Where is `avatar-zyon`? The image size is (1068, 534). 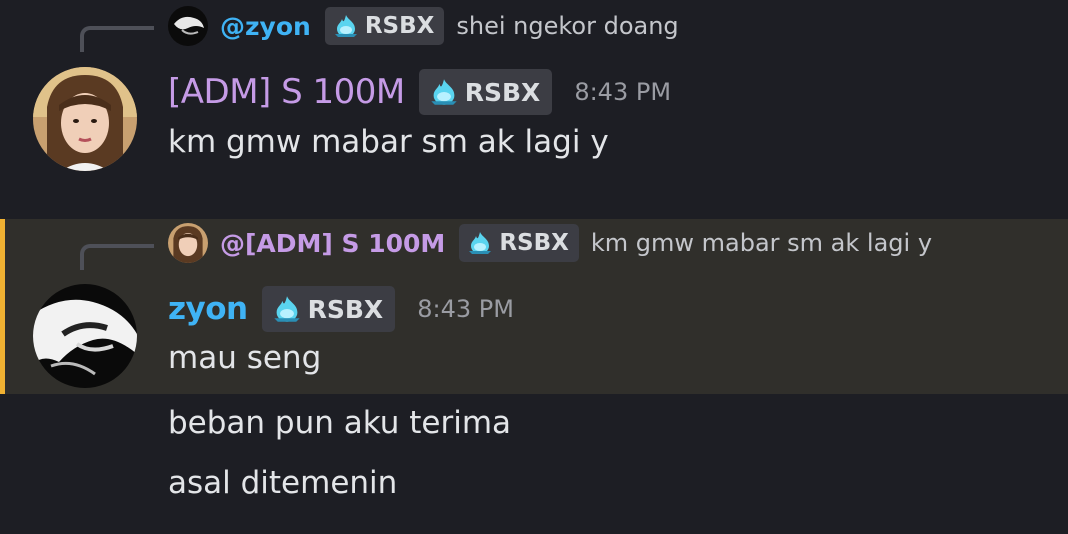
avatar-zyon is located at coordinates (85, 336).